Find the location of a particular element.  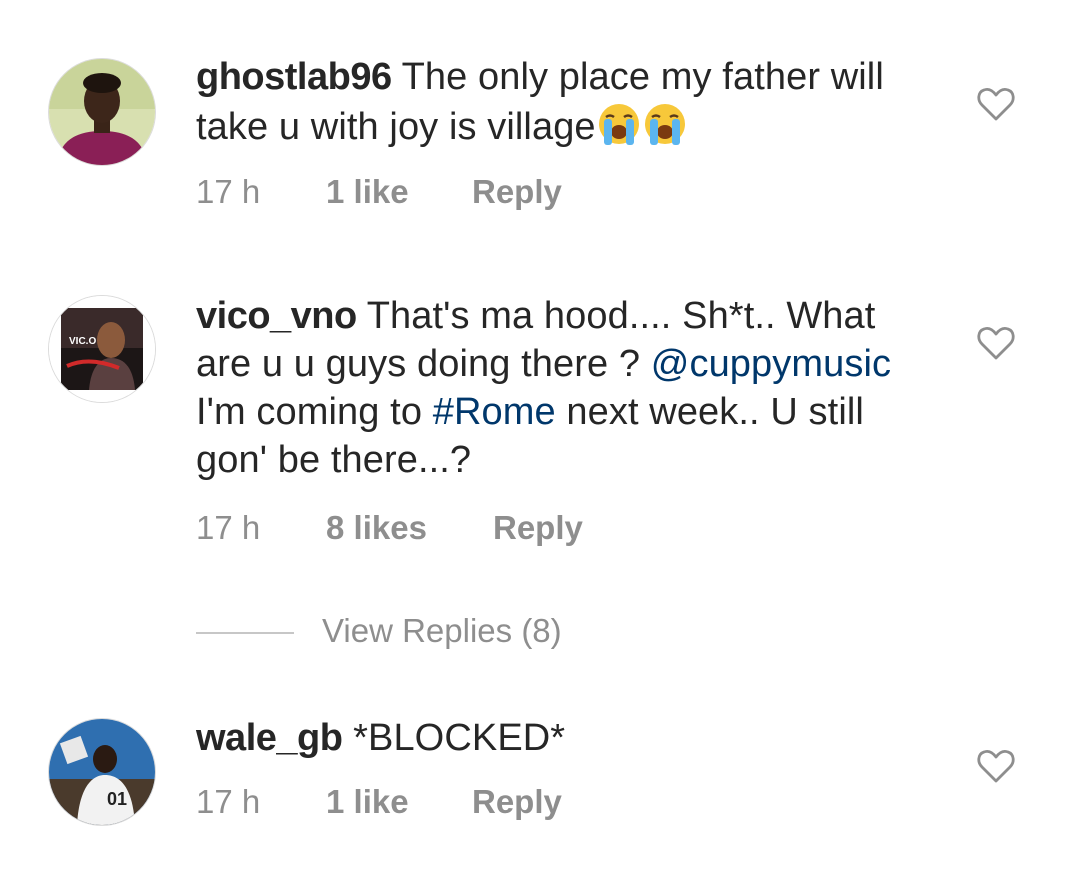

comment-text: wale_gb *BLOCKED* is located at coordinates (556, 738).